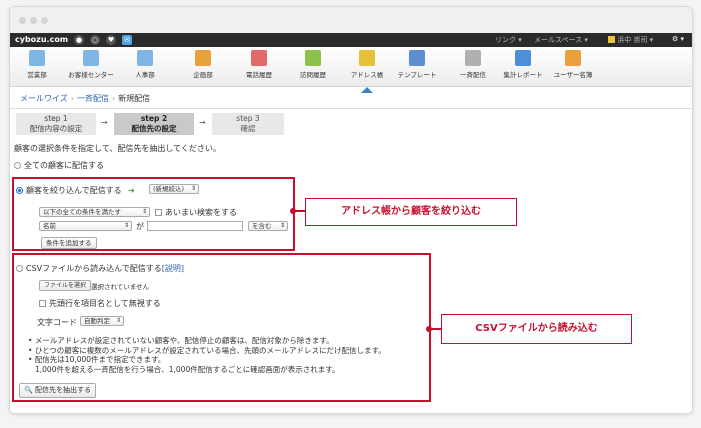 The image size is (701, 428). I want to click on all-customers-radio, so click(17, 165).